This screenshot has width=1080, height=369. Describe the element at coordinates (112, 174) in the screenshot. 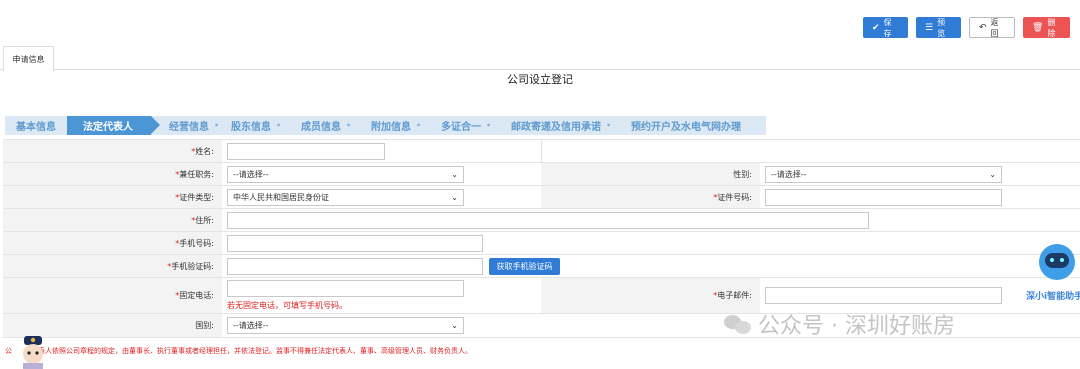

I see `post-label: * 兼任职务:` at that location.